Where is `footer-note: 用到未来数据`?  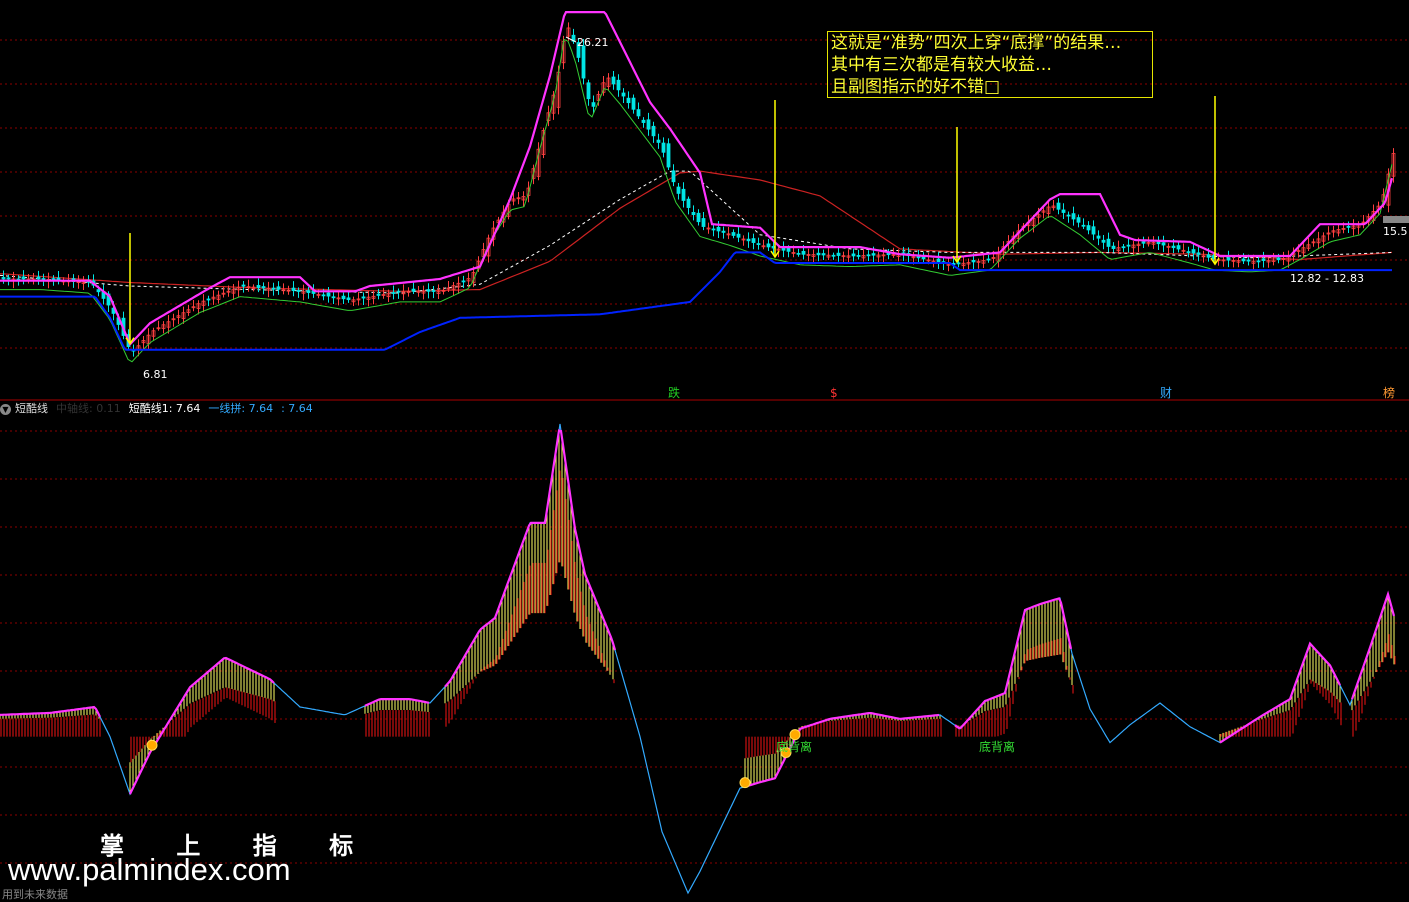 footer-note: 用到未来数据 is located at coordinates (35, 894).